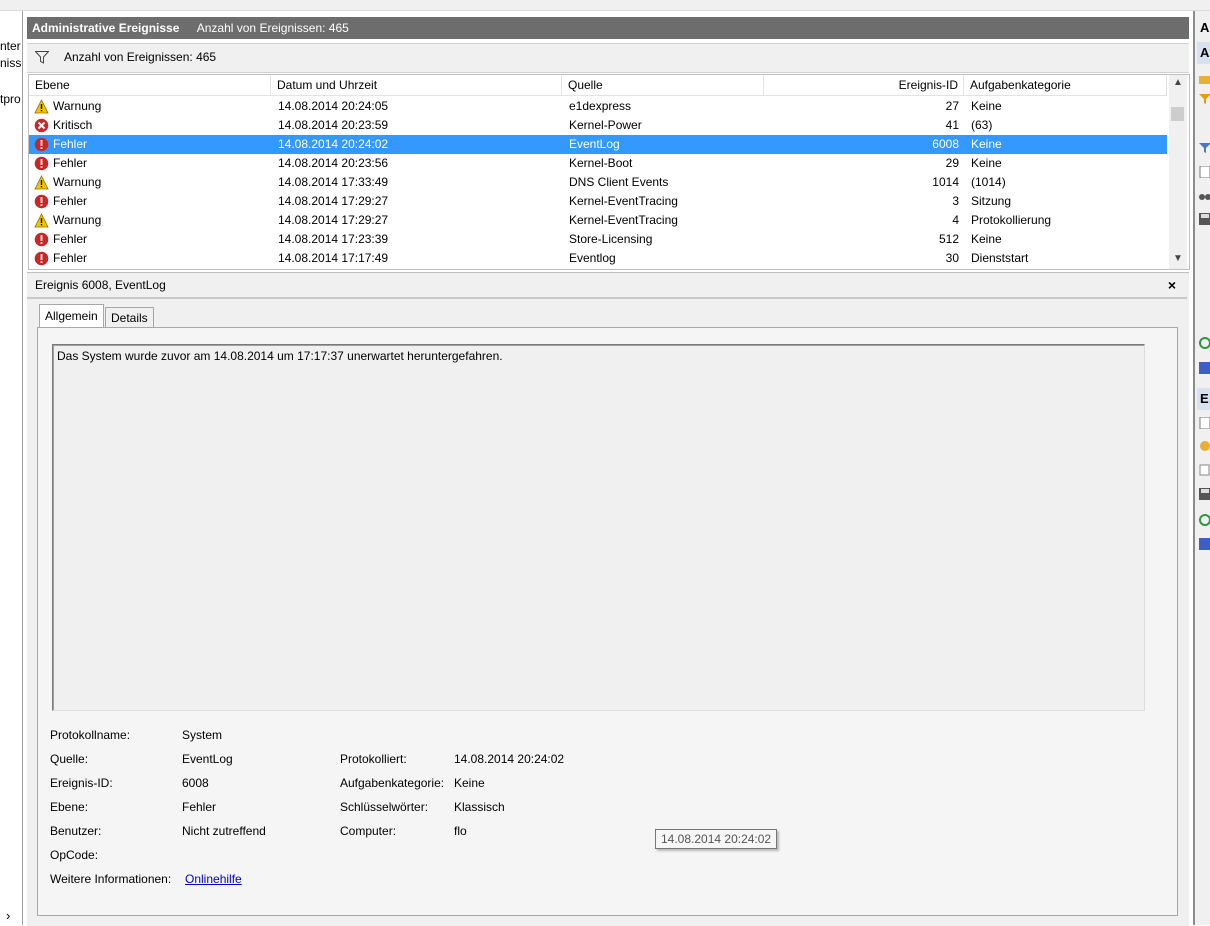 This screenshot has width=1210, height=926. I want to click on attach-task-icon, so click(1204, 446).